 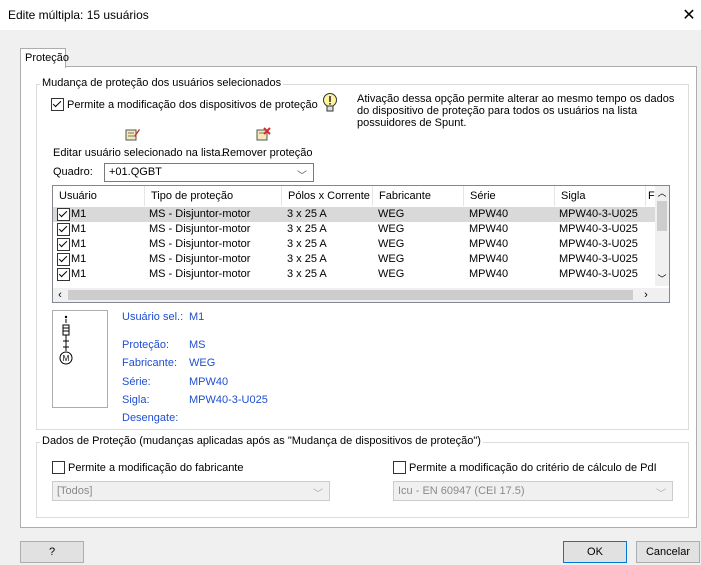 I want to click on tab-protecao: Proteção, so click(x=45, y=58).